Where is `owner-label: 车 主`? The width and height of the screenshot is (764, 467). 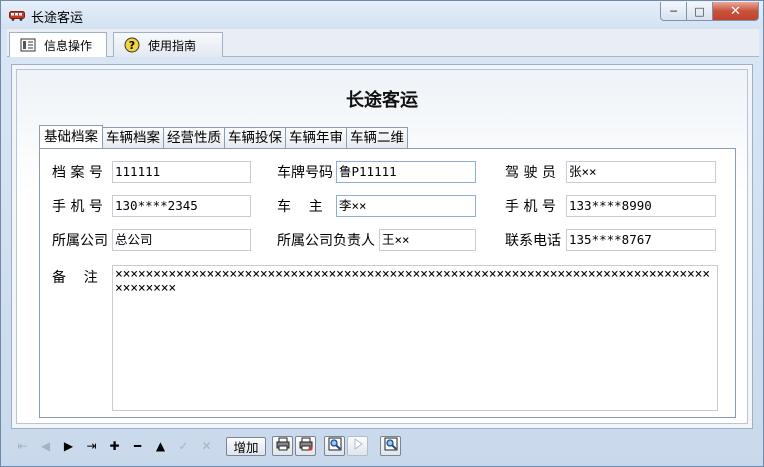 owner-label: 车 主 is located at coordinates (300, 207).